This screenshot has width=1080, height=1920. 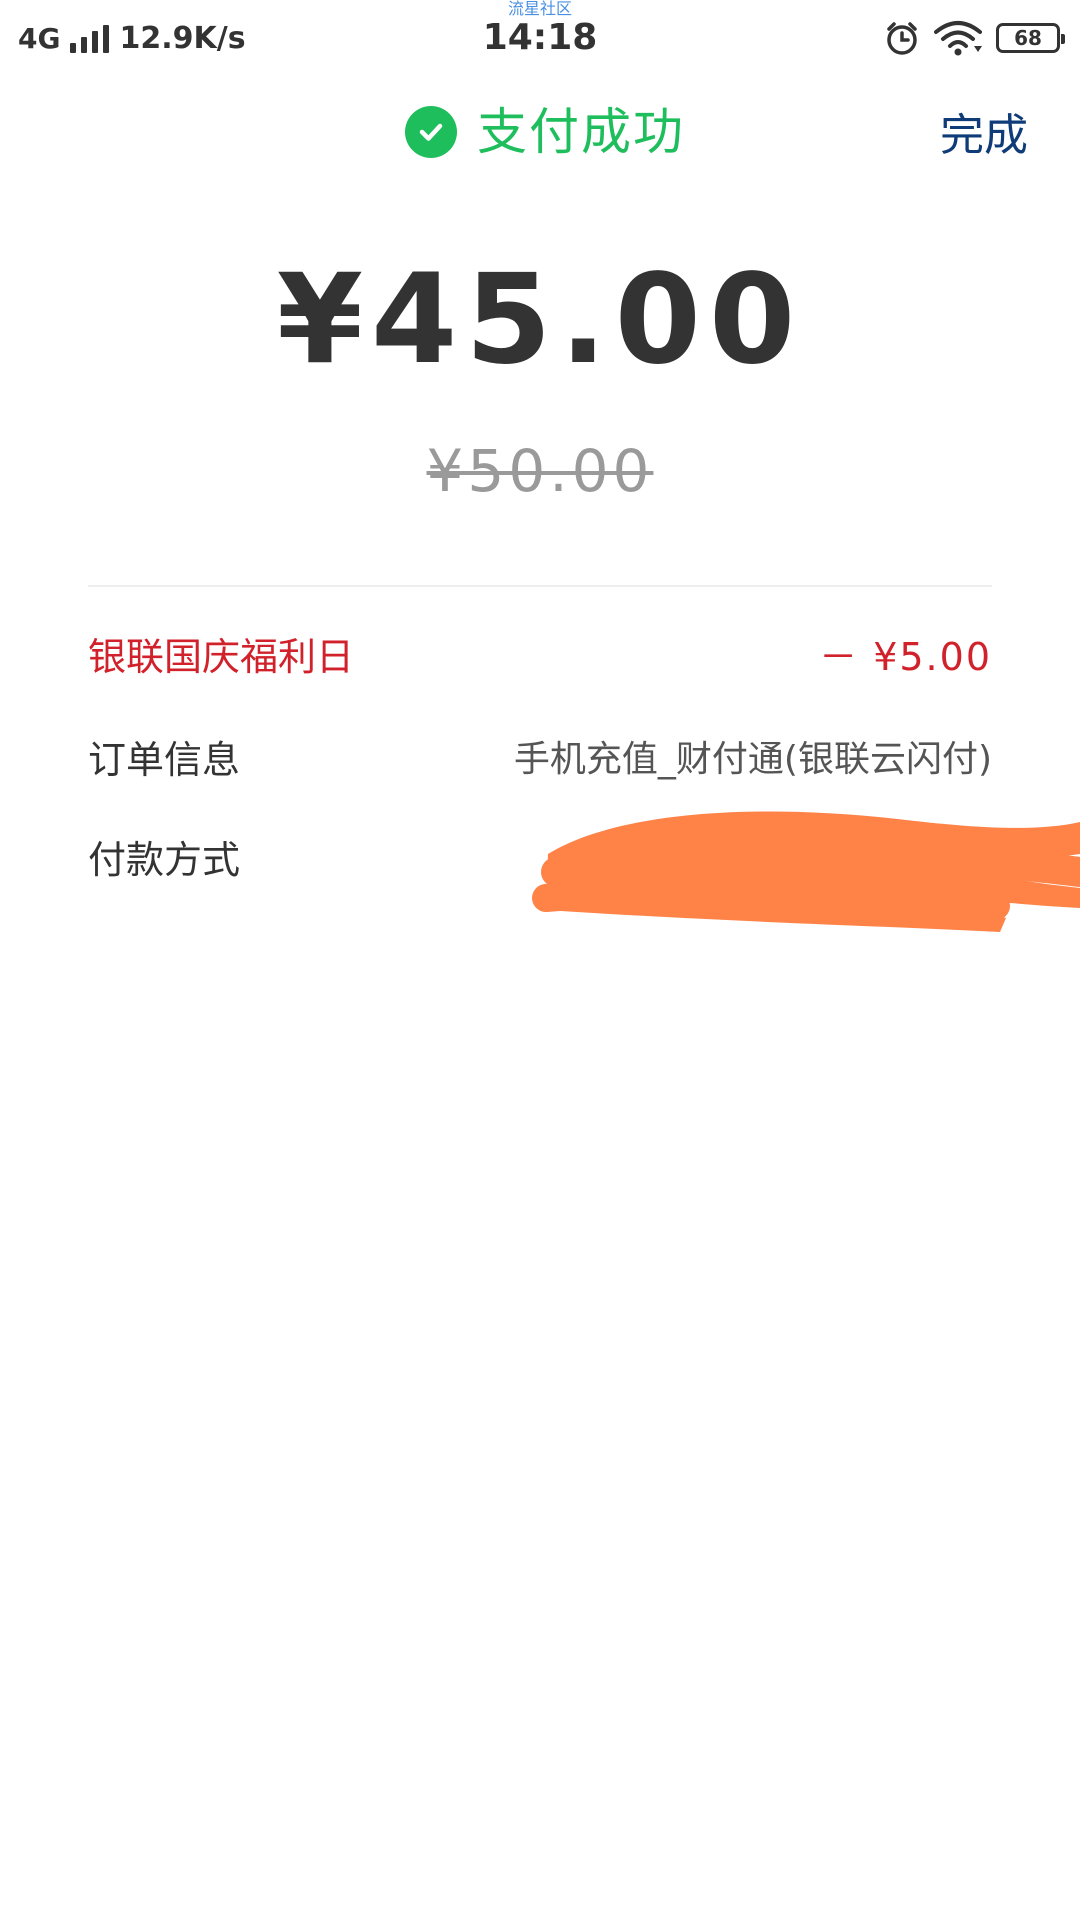 I want to click on battery-level: 68, so click(x=1028, y=38).